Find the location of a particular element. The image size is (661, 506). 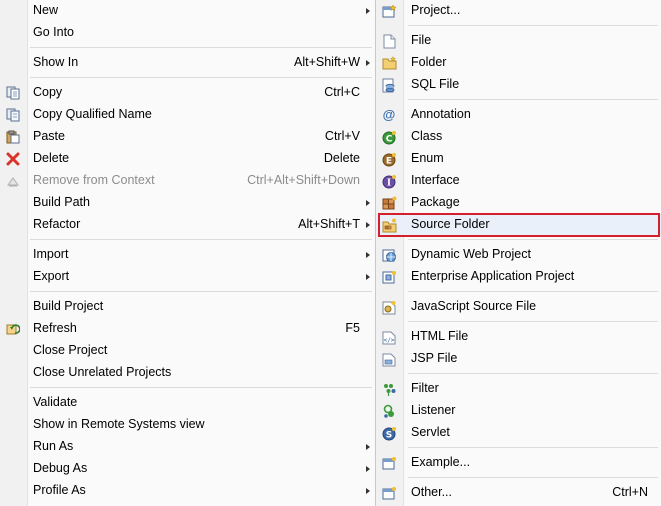

menu-item-remove-from-context: Remove from Context Ctrl+Alt+Shift+Down is located at coordinates (187, 181).